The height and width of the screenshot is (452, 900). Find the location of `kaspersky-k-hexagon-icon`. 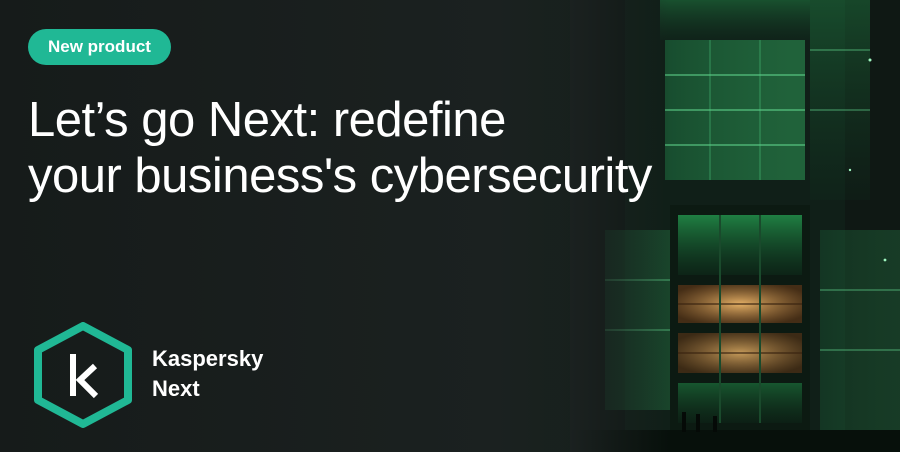

kaspersky-k-hexagon-icon is located at coordinates (83, 375).